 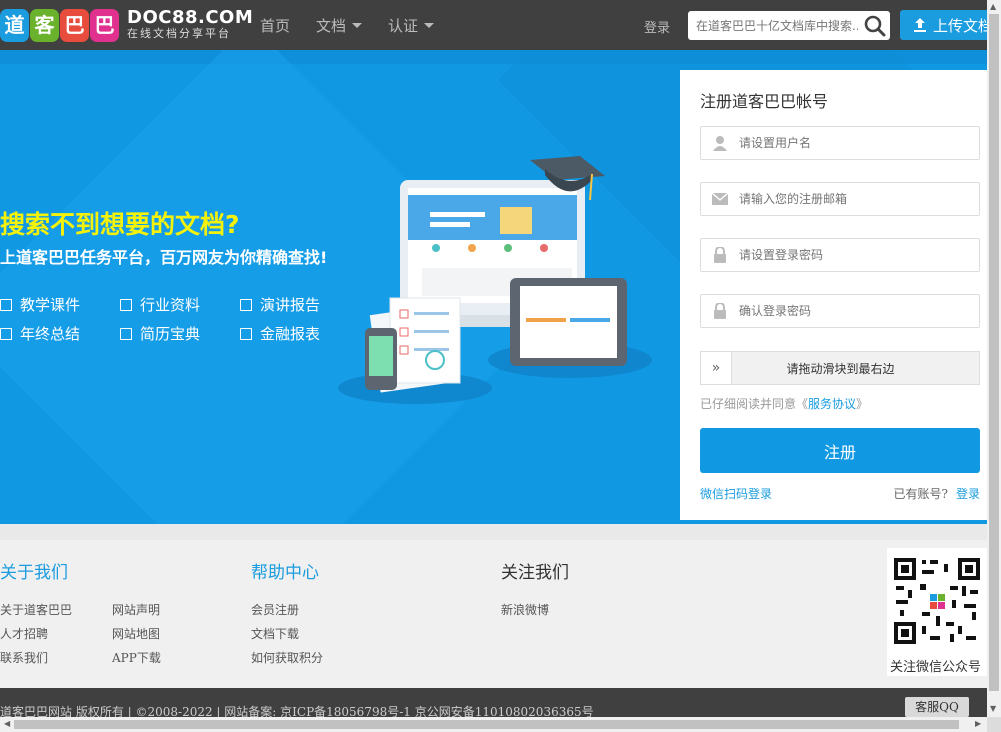 What do you see at coordinates (164, 257) in the screenshot?
I see `banner-subtitle: 上道客巴巴任务平台，百万网友为你精确查找!` at bounding box center [164, 257].